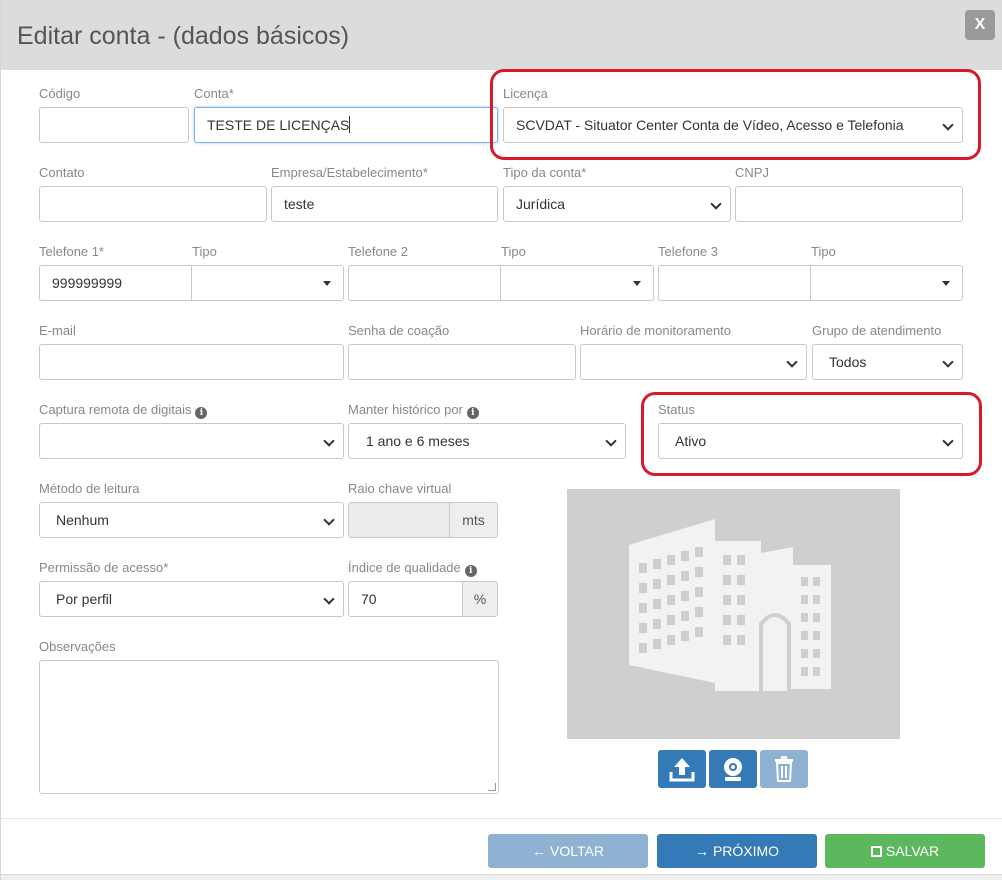 The height and width of the screenshot is (880, 1002). What do you see at coordinates (539, 851) in the screenshot?
I see `arrow-left-icon: ←` at bounding box center [539, 851].